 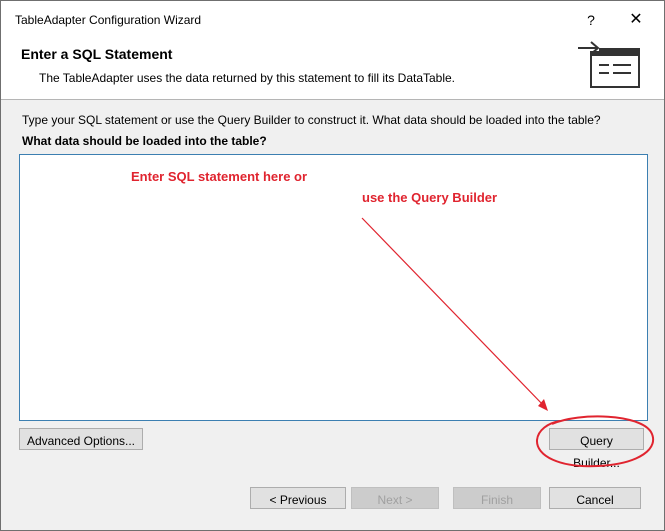 What do you see at coordinates (97, 54) in the screenshot?
I see `page-title: Enter a SQL Statement` at bounding box center [97, 54].